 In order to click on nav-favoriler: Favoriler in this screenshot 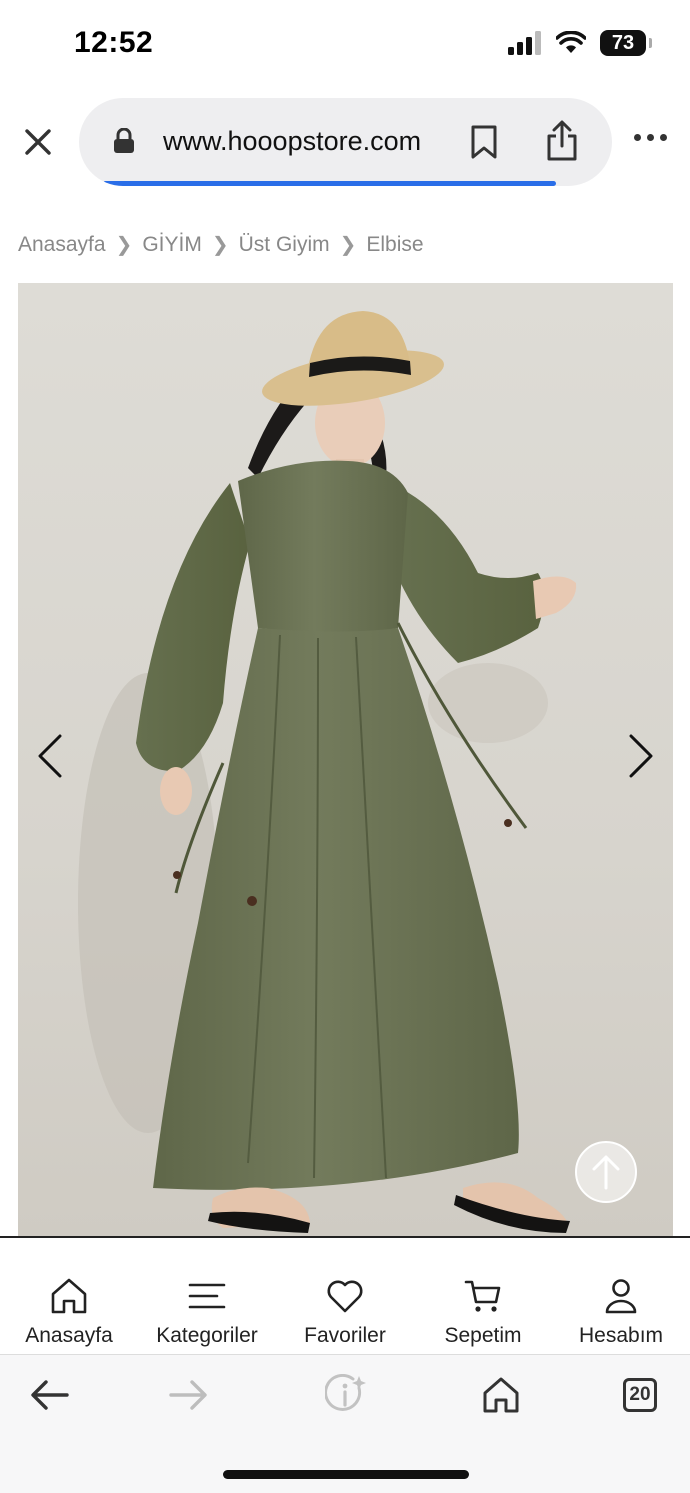, I will do `click(345, 1296)`.